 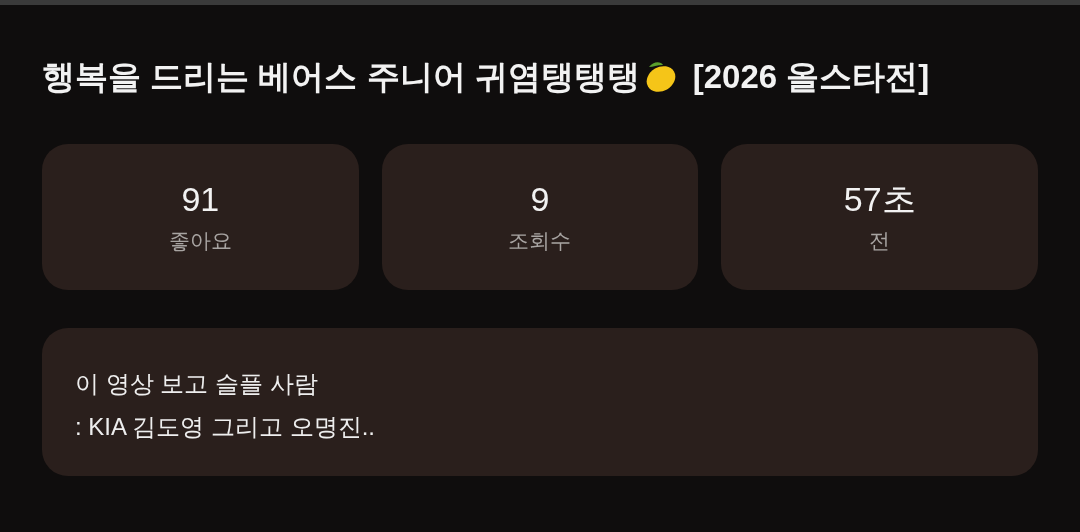 What do you see at coordinates (879, 199) in the screenshot?
I see `stat-value: 57초` at bounding box center [879, 199].